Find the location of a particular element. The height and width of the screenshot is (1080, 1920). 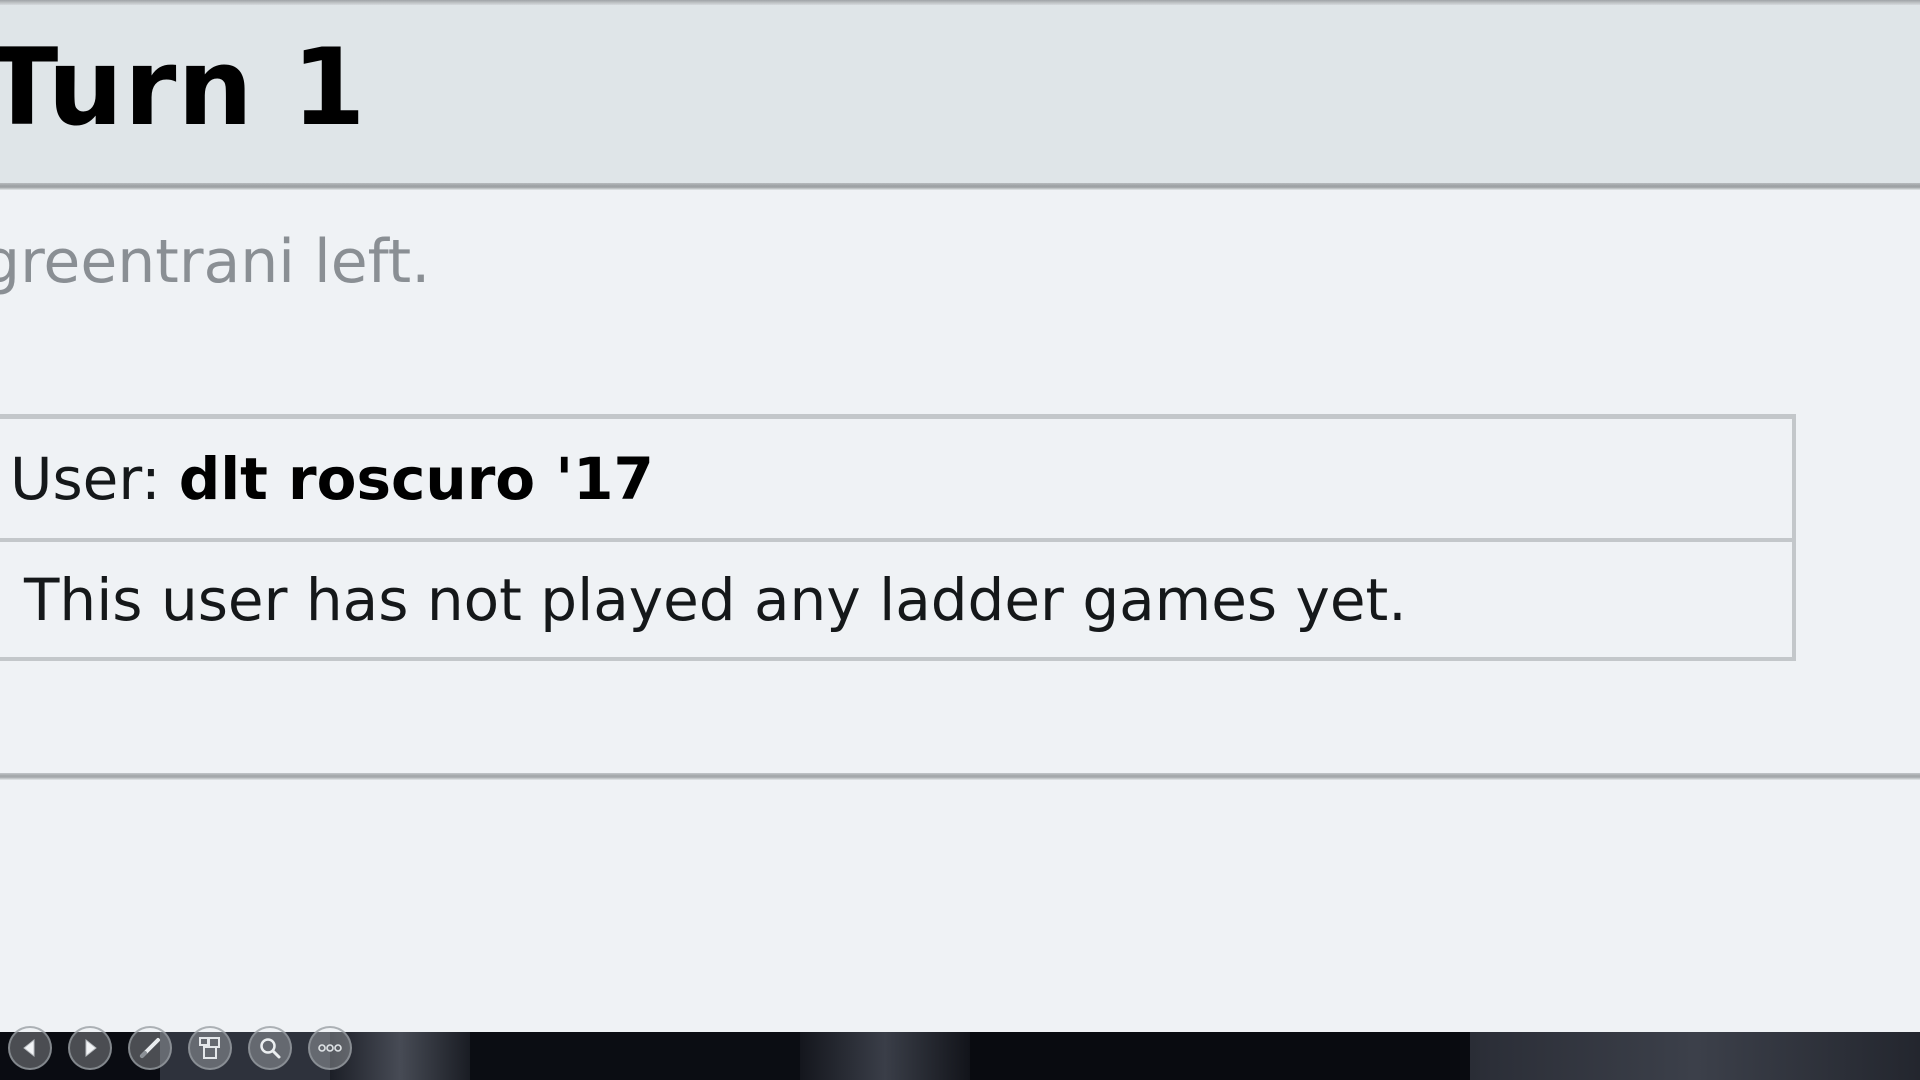

user-info-name-row: User: dlt roscuro '17 is located at coordinates (896, 478).